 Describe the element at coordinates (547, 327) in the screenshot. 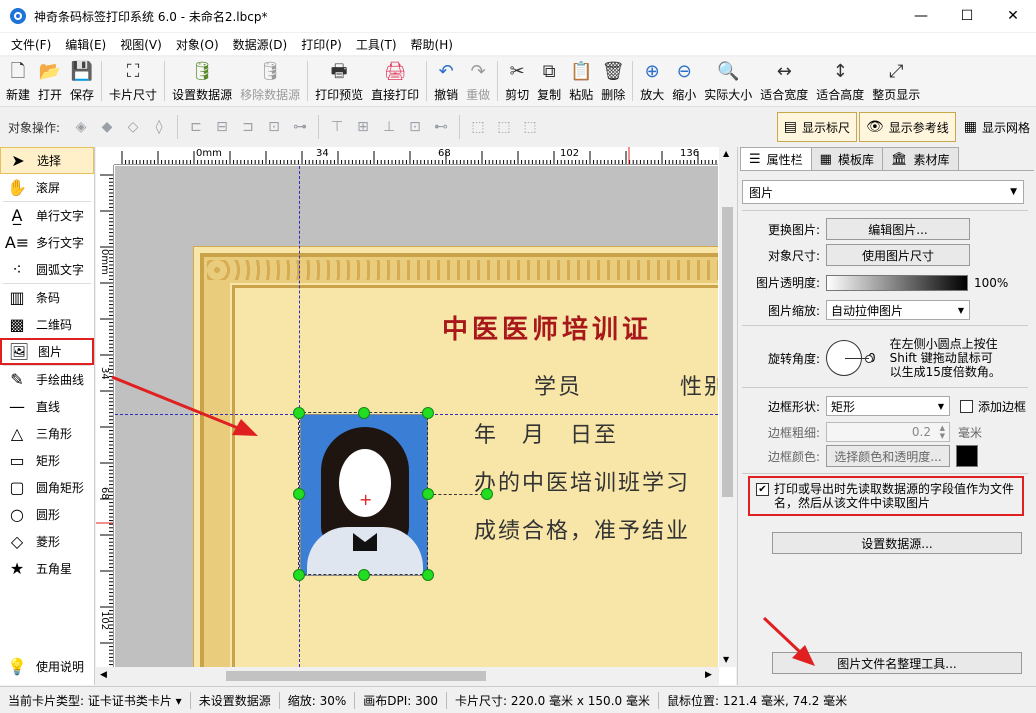

I see `certificate-title: 中医医师培训证` at that location.